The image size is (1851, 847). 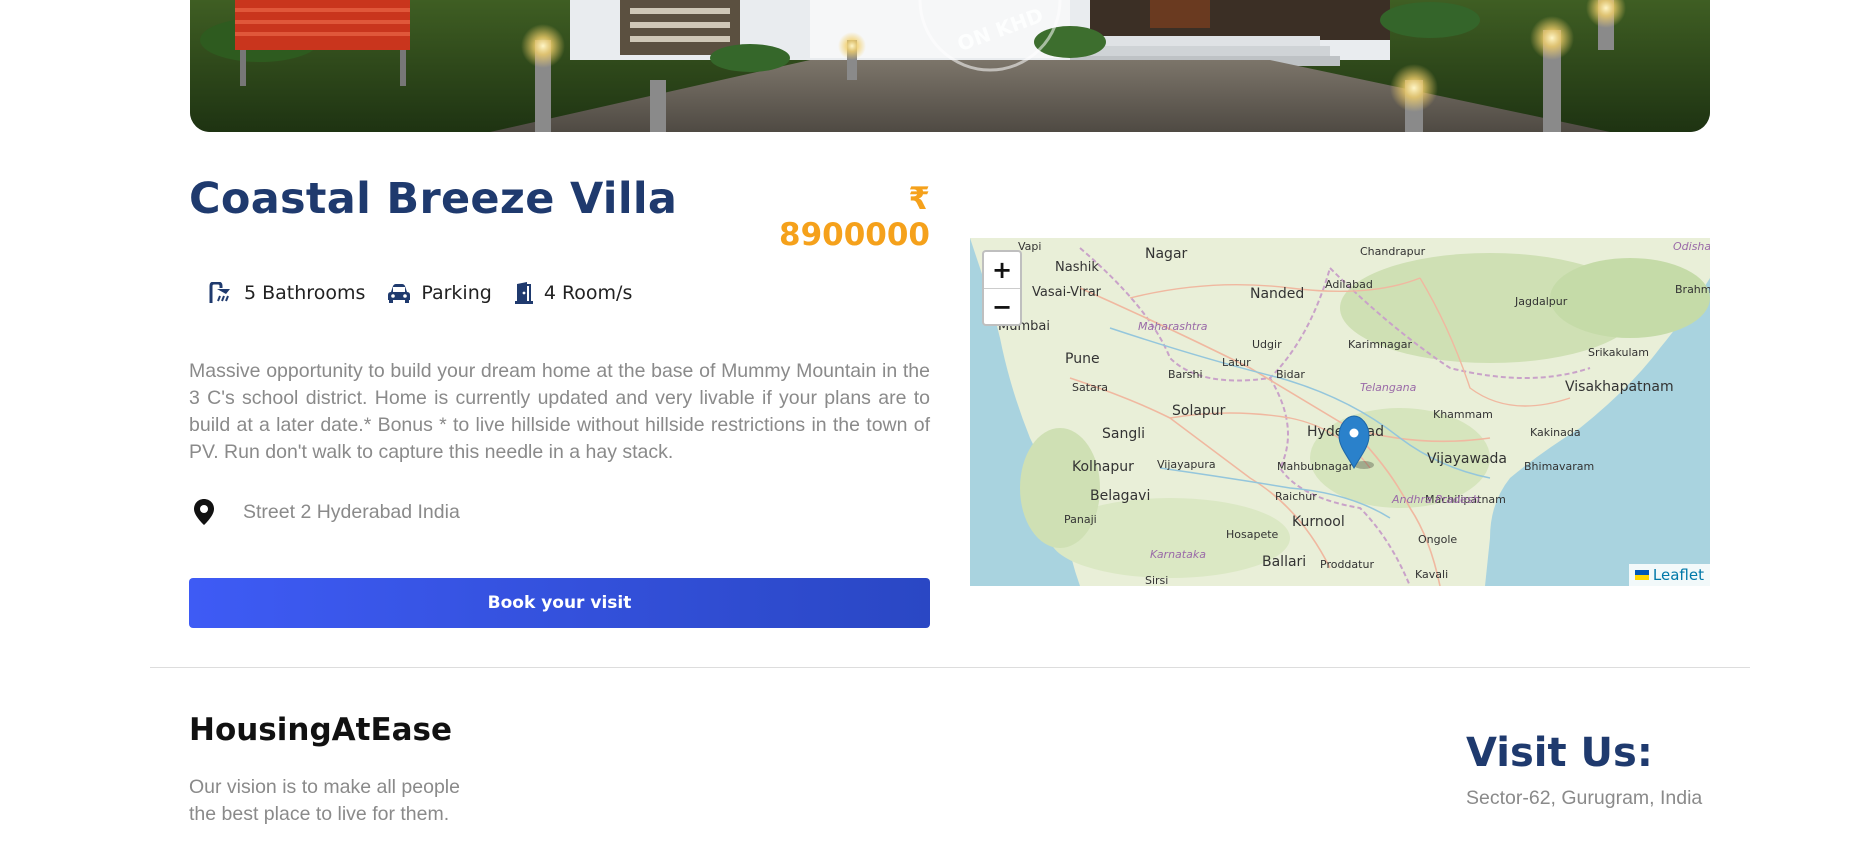 What do you see at coordinates (1067, 292) in the screenshot?
I see `map-label: Vasai-Virar` at bounding box center [1067, 292].